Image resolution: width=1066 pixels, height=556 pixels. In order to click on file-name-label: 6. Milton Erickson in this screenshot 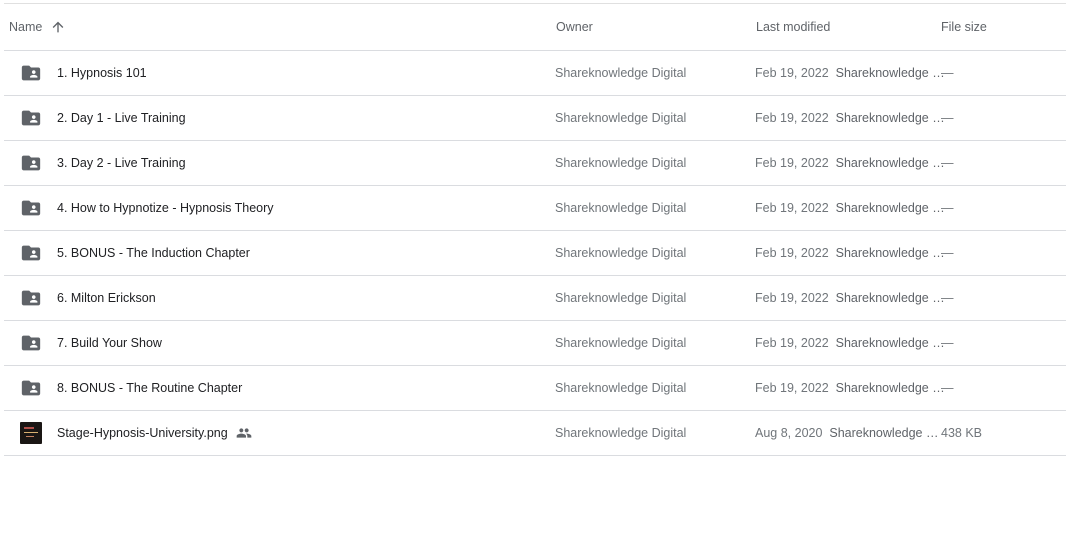, I will do `click(106, 298)`.